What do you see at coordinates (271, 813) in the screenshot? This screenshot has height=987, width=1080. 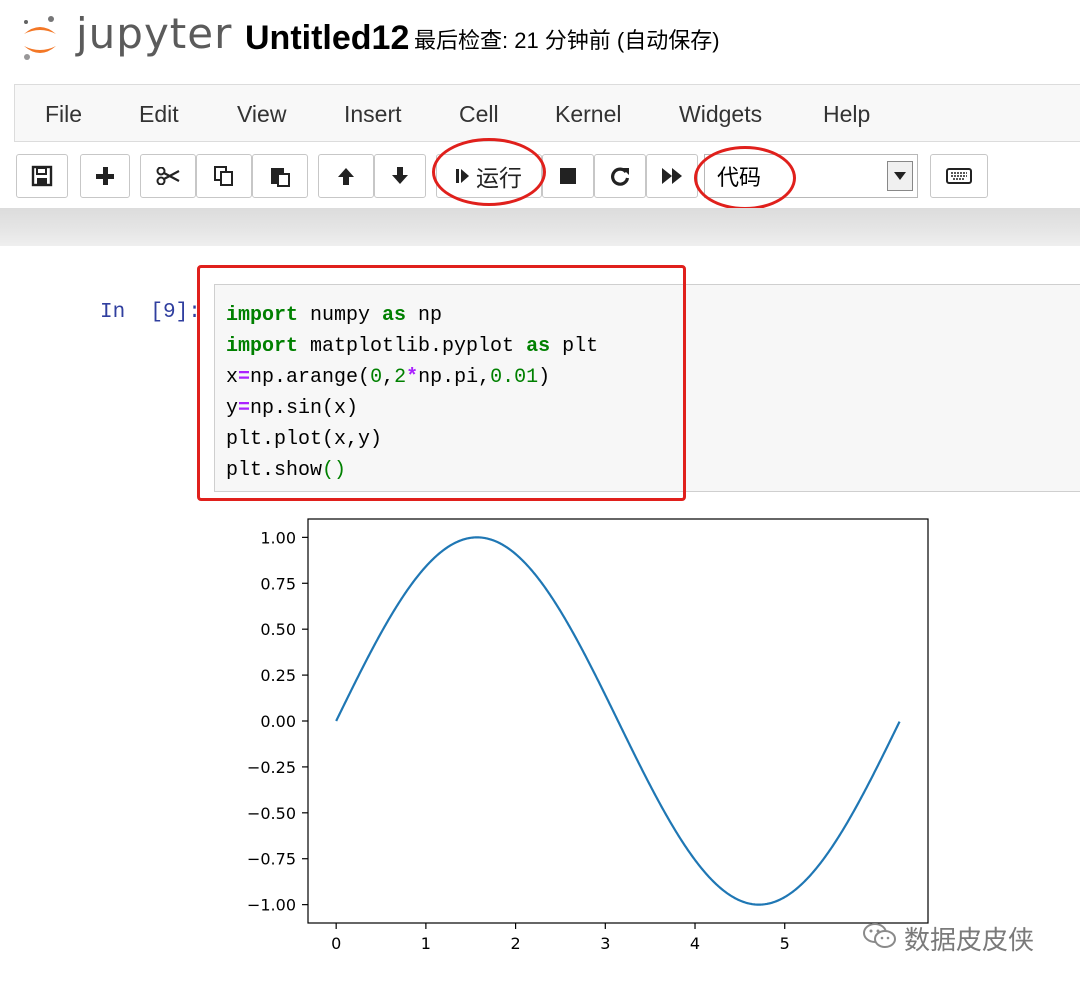 I see `y-tick-label: −0.50` at bounding box center [271, 813].